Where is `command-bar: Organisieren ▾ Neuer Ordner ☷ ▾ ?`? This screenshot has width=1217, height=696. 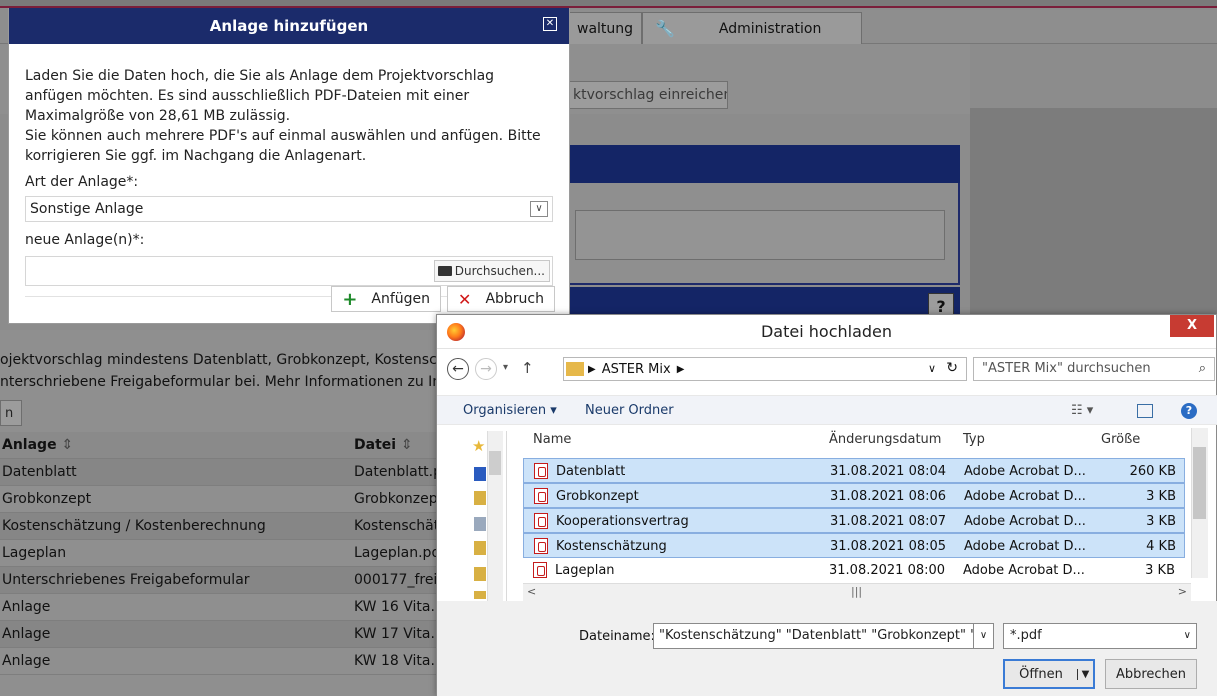
command-bar: Organisieren ▾ Neuer Ordner ☷ ▾ ? is located at coordinates (827, 410).